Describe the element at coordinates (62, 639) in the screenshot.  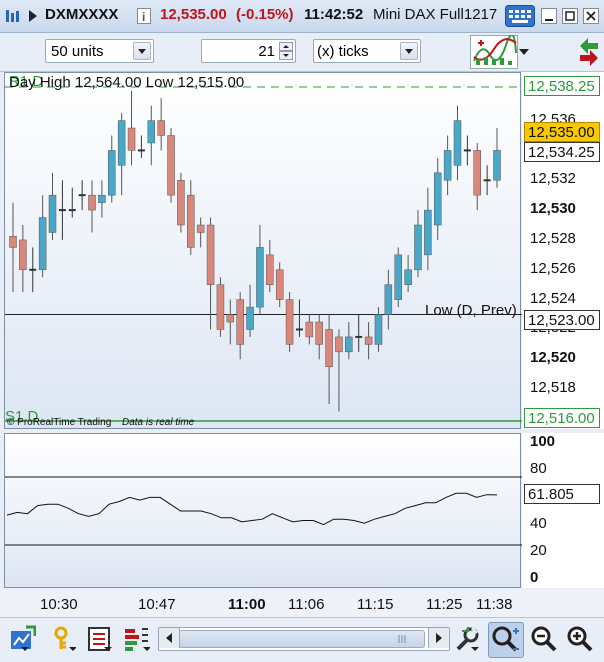
I see `alert-bell-icon` at that location.